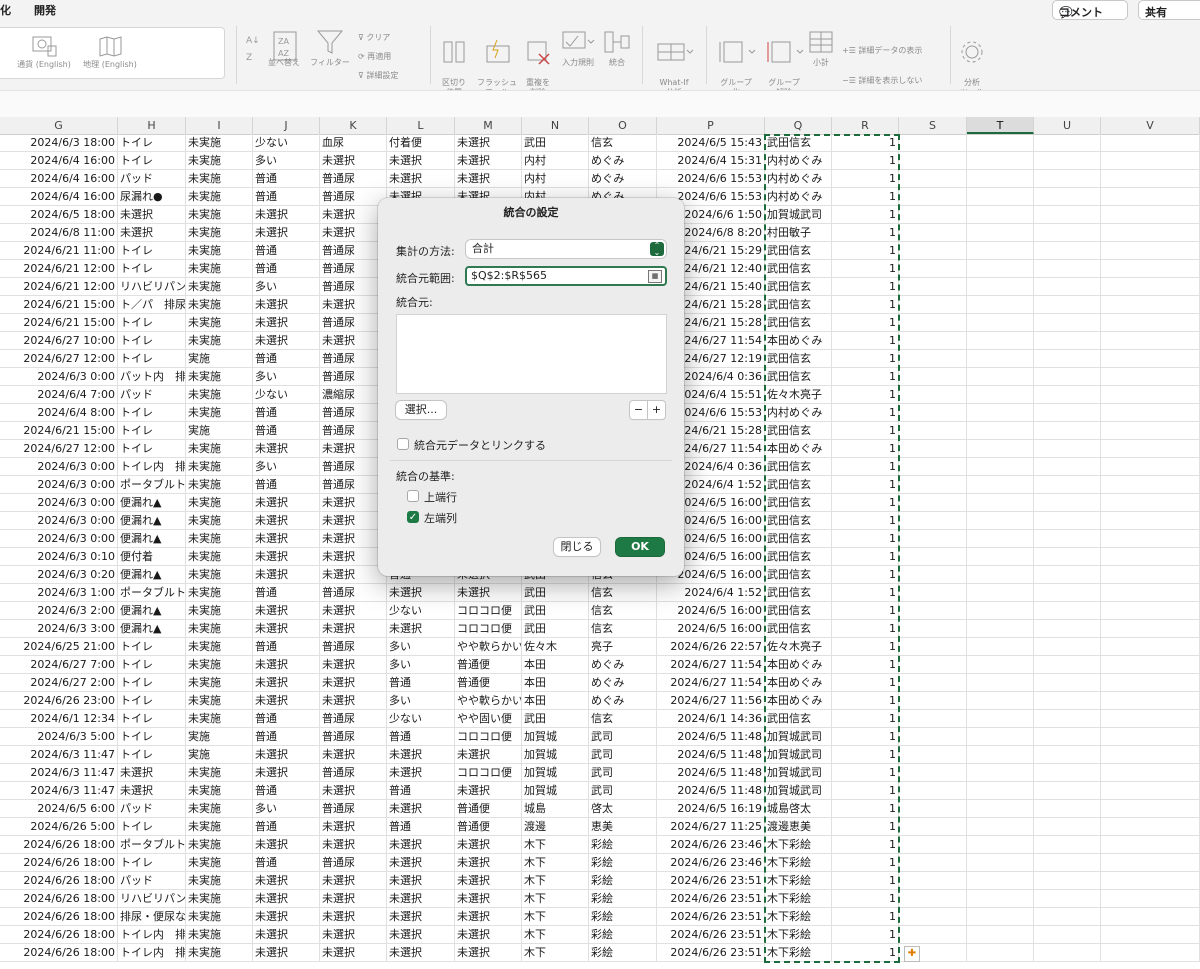 The width and height of the screenshot is (1200, 969). I want to click on cell-m: コロコロ便, so click(488, 611).